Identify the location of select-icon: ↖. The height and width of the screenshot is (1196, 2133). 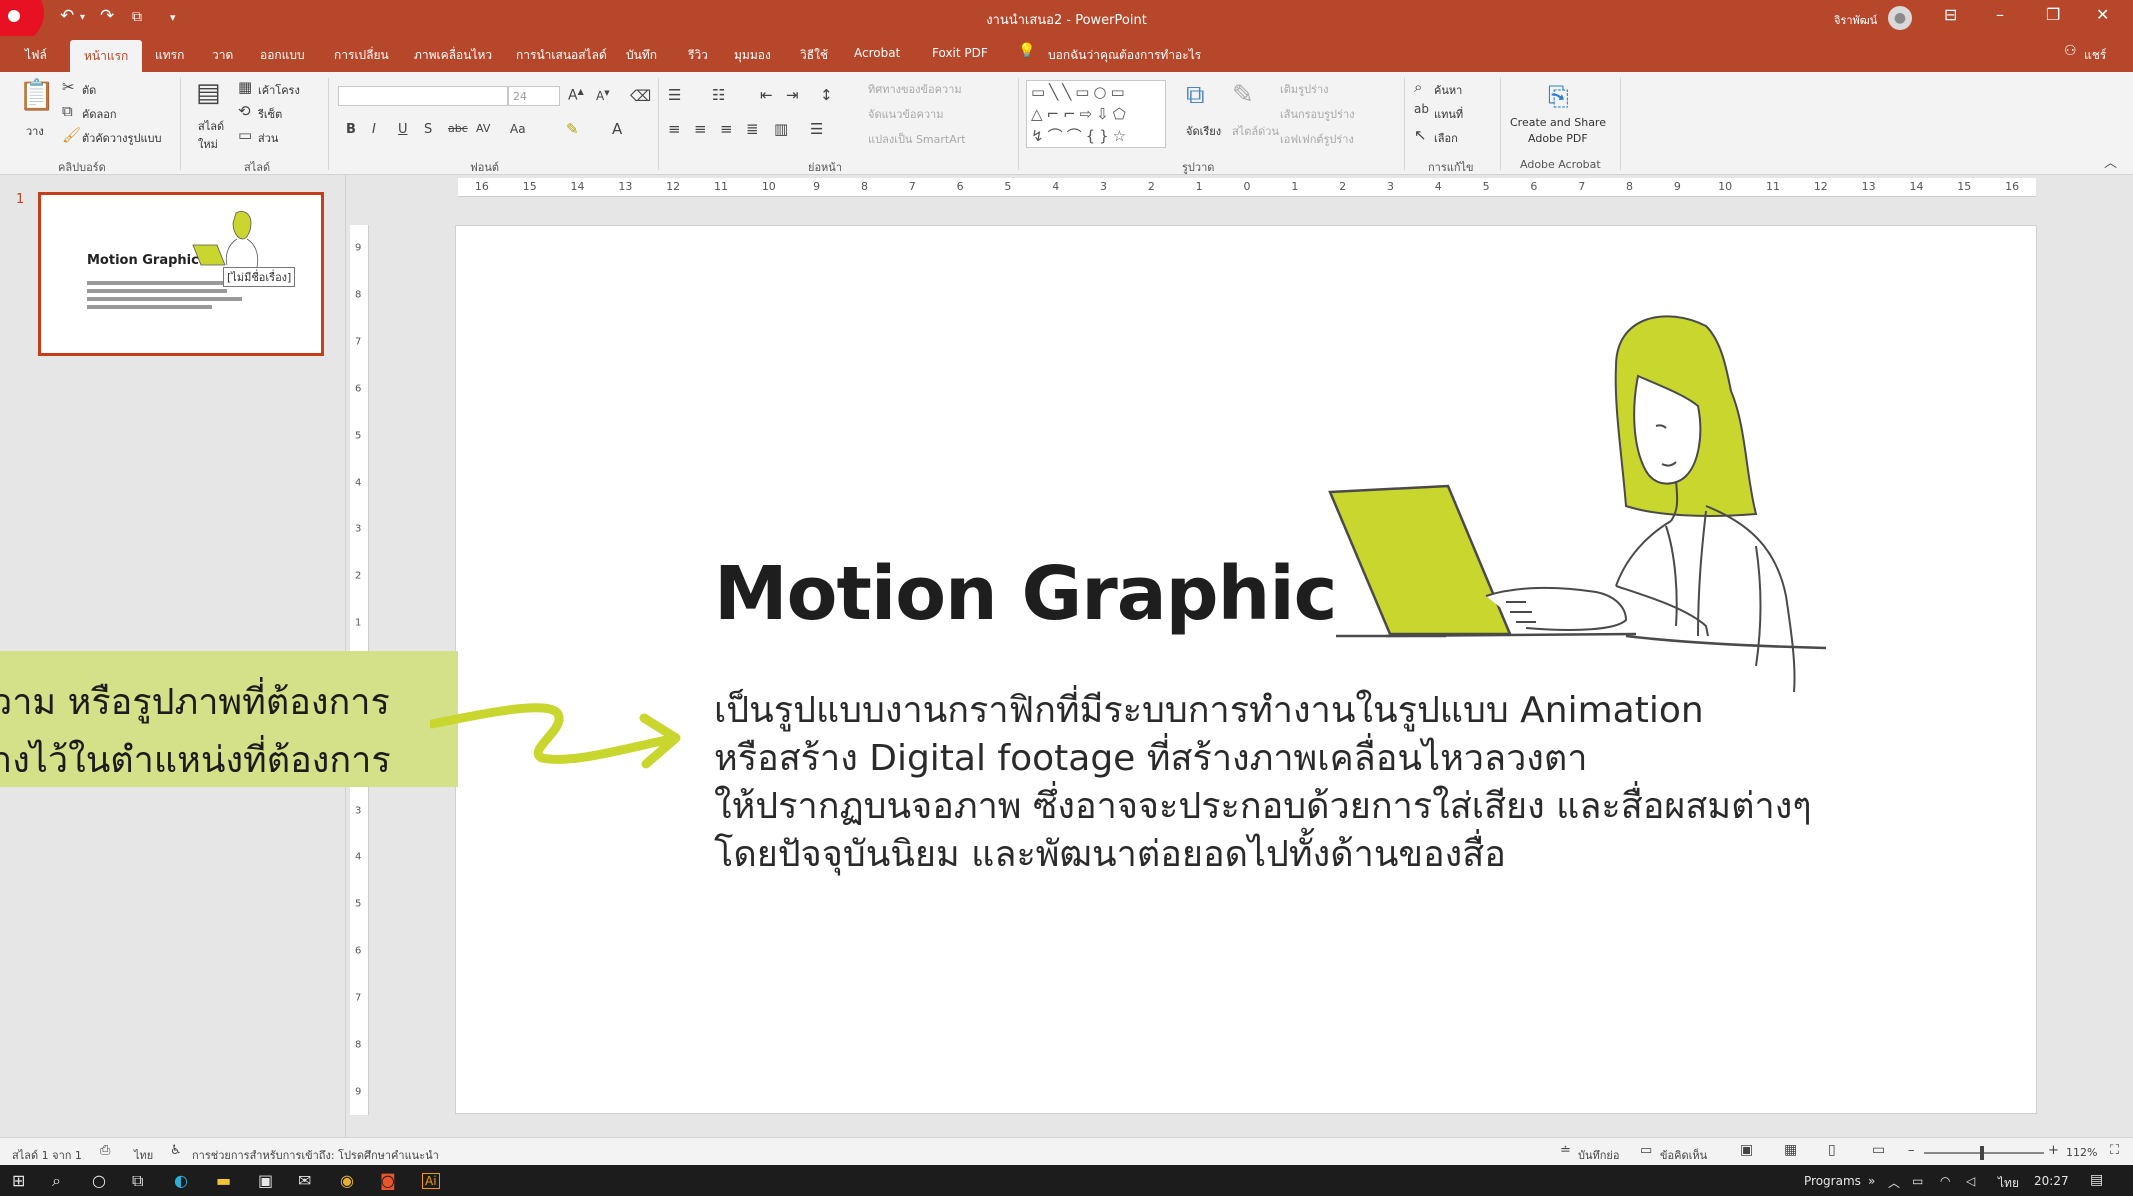
(1420, 135).